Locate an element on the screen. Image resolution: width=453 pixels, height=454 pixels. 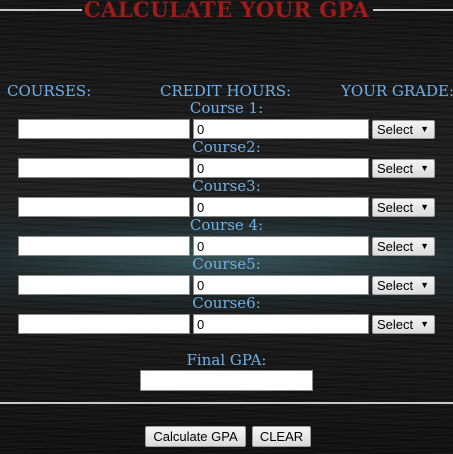
final-gpa-label: Final GPA: is located at coordinates (226, 360).